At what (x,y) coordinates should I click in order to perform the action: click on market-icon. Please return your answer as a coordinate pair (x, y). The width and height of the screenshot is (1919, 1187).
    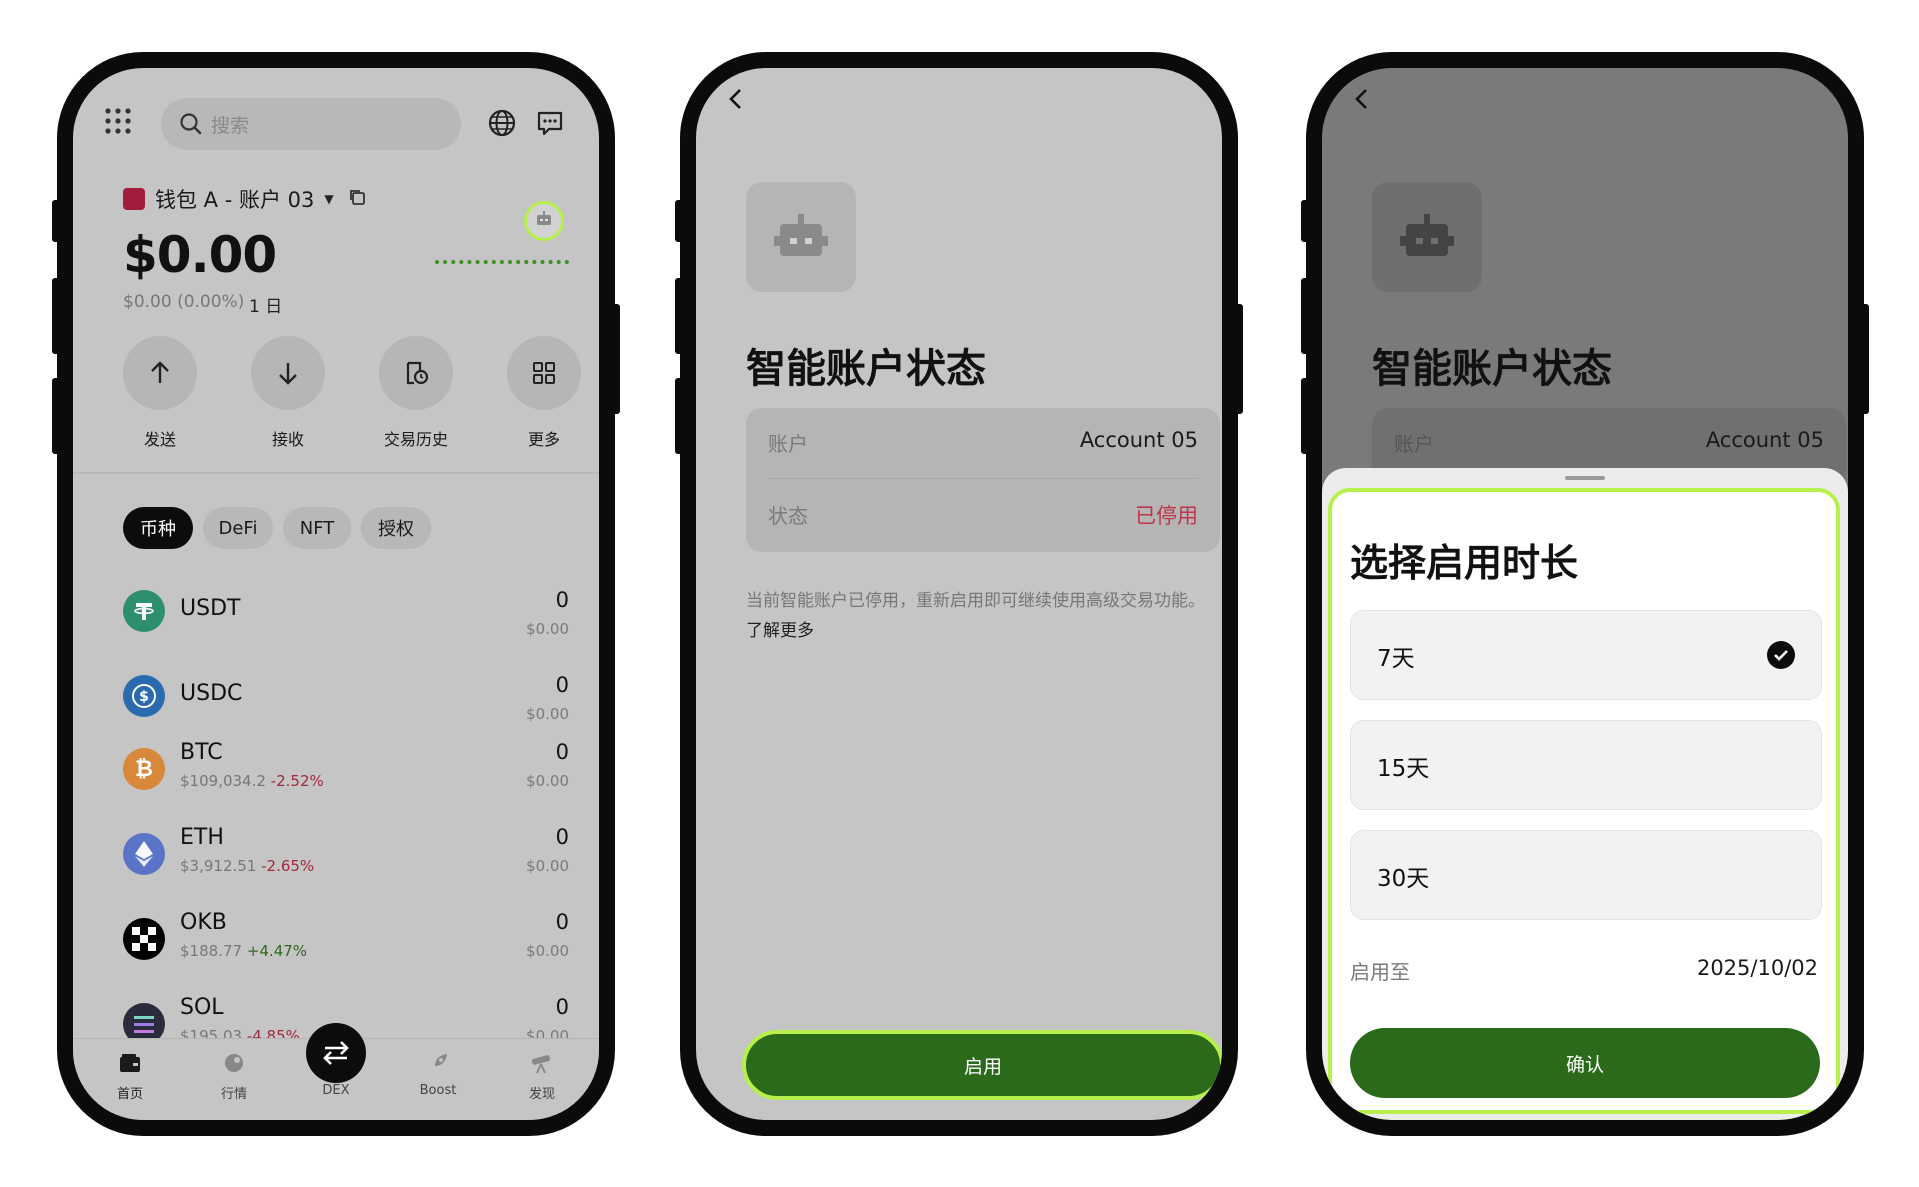
    Looking at the image, I should click on (234, 1063).